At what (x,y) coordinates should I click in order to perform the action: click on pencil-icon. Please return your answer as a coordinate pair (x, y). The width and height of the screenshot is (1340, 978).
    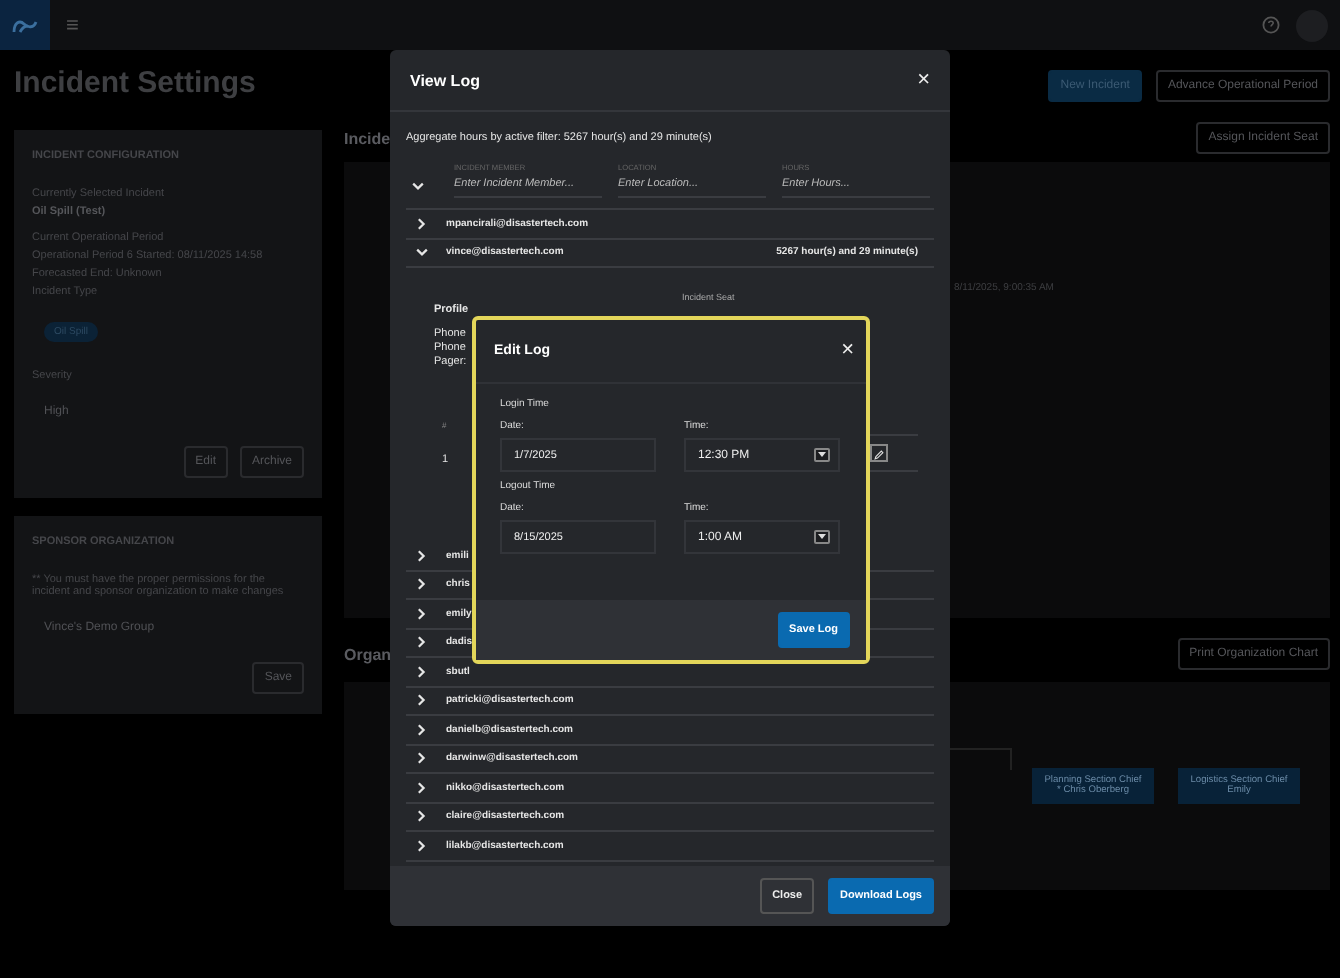
    Looking at the image, I should click on (879, 455).